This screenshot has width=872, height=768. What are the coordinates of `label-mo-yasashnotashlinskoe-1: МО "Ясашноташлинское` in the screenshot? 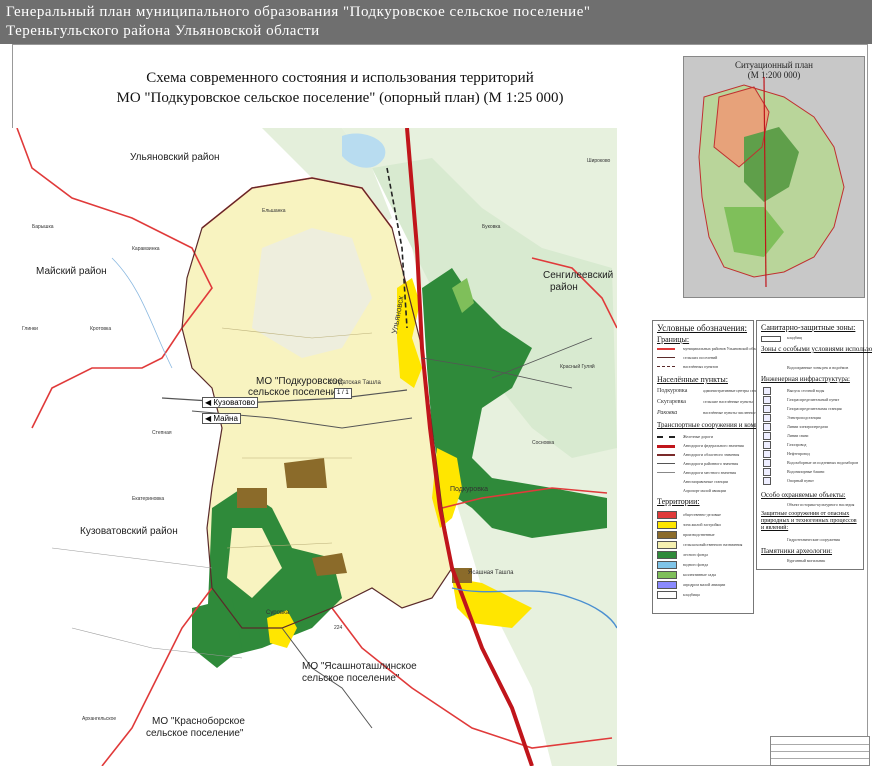 It's located at (359, 666).